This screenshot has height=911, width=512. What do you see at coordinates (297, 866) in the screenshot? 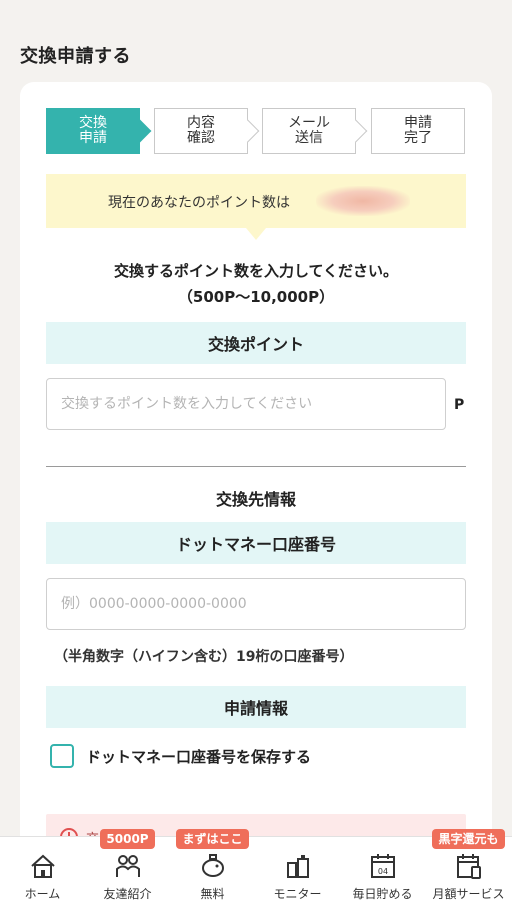
I see `monitor-icon` at bounding box center [297, 866].